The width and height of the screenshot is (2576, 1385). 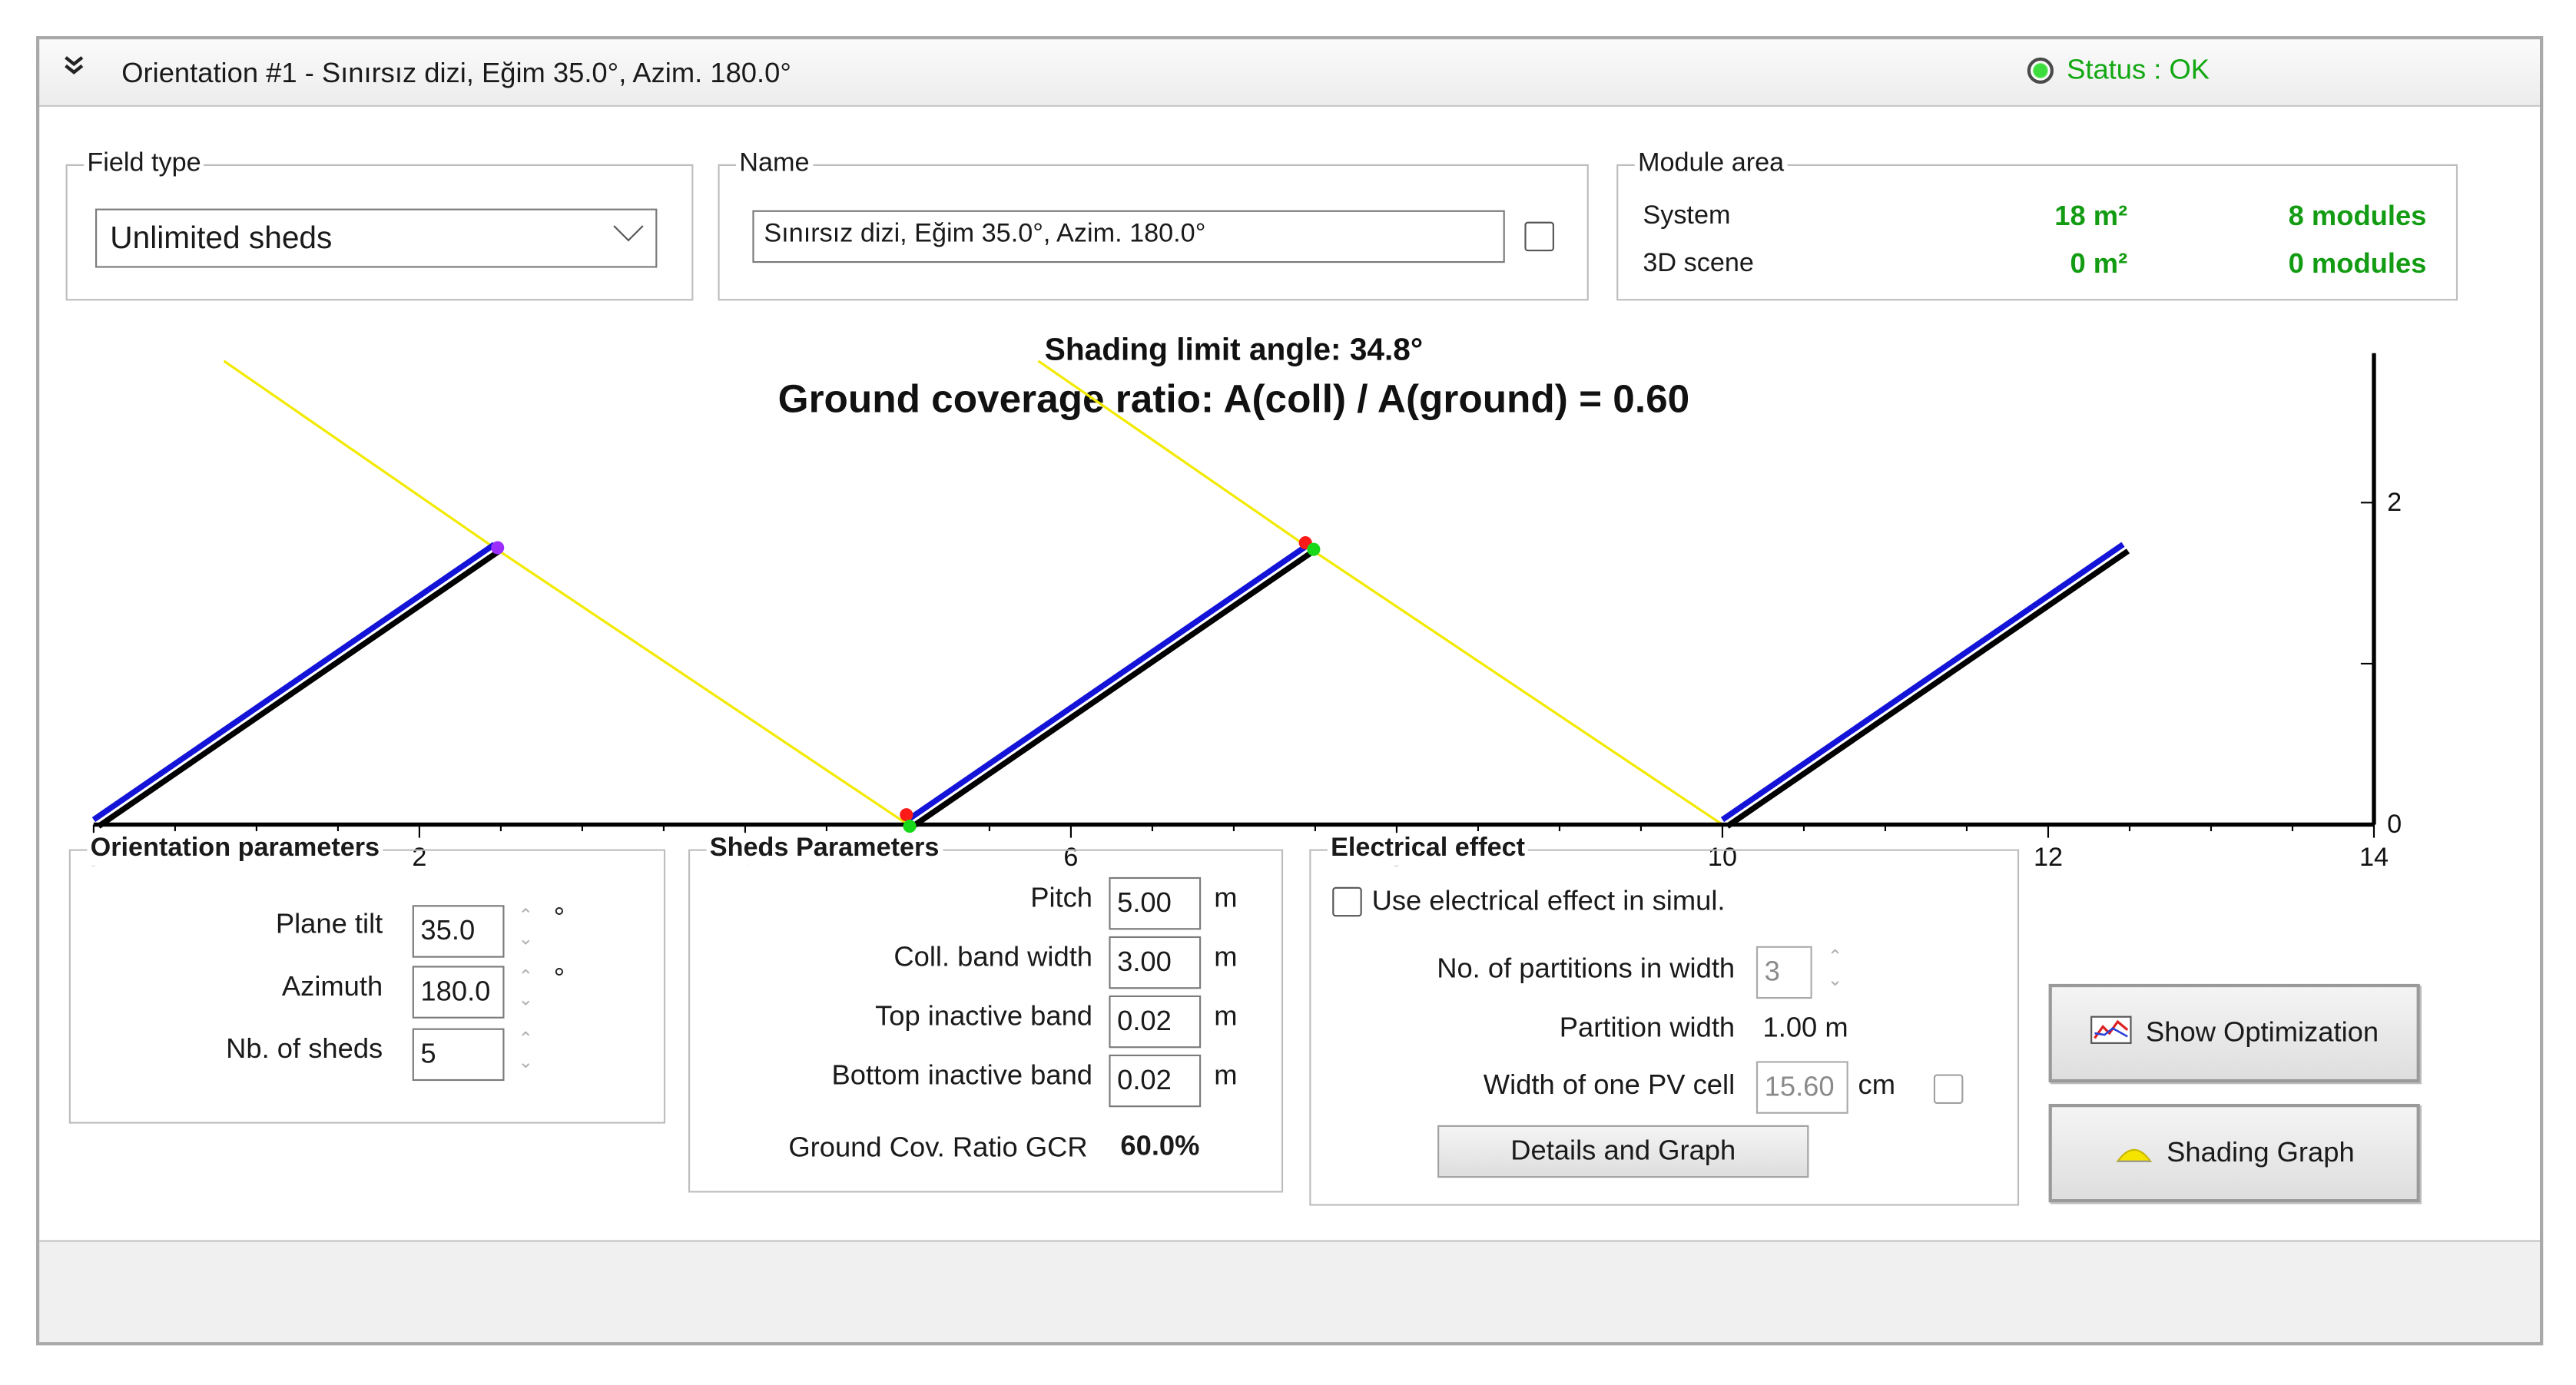 I want to click on status-ok-icon, so click(x=2040, y=70).